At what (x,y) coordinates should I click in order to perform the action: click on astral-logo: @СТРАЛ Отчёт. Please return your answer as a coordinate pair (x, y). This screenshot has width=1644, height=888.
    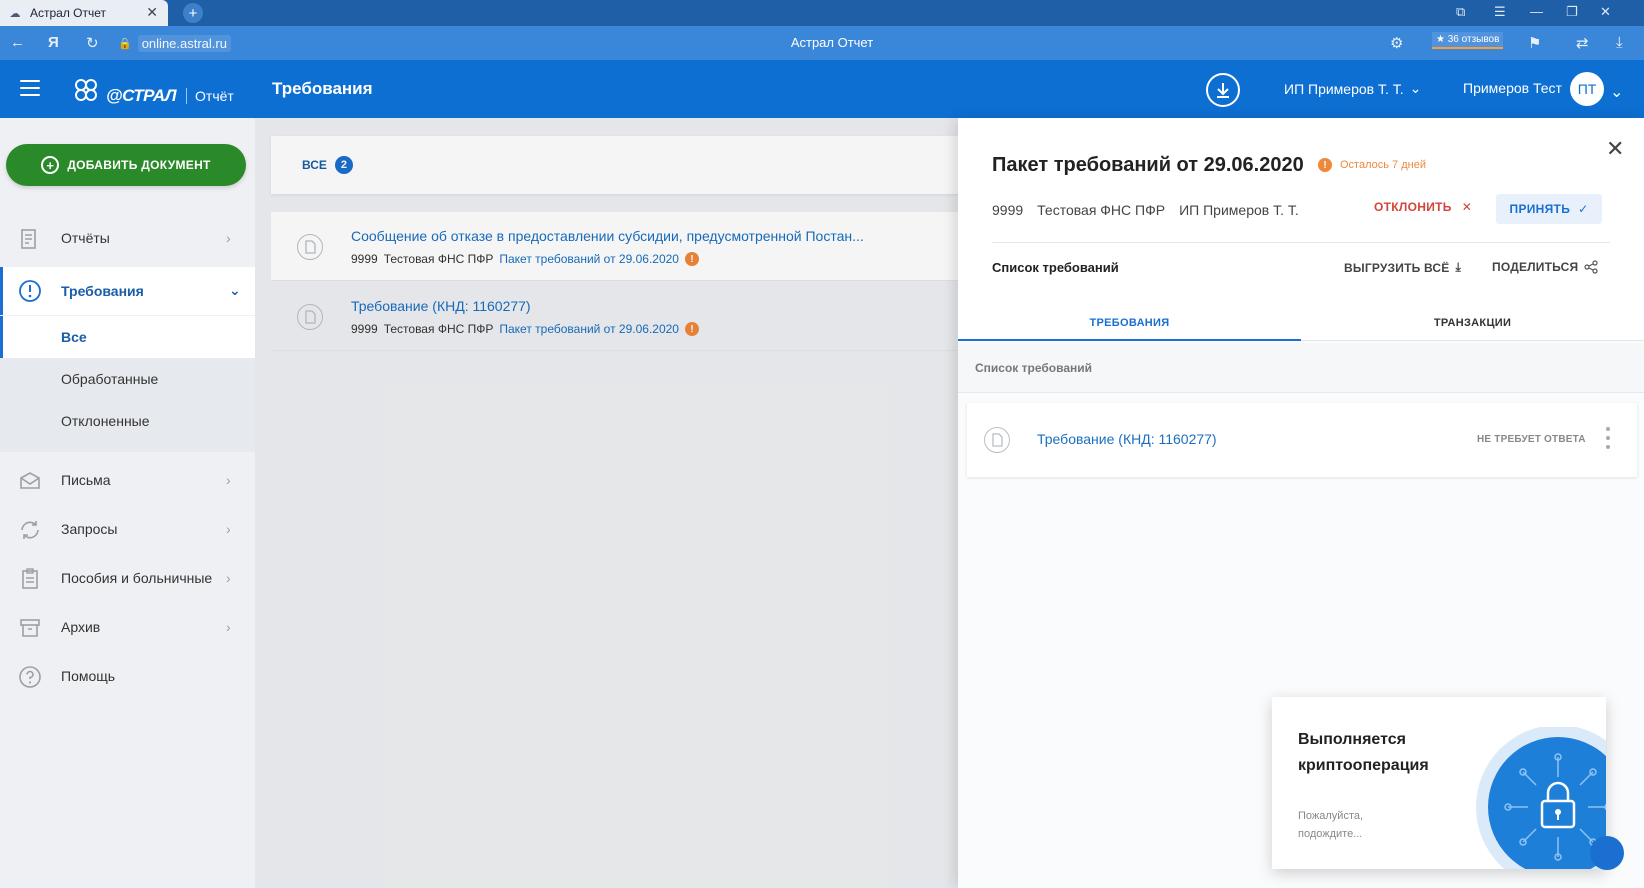
    Looking at the image, I should click on (153, 90).